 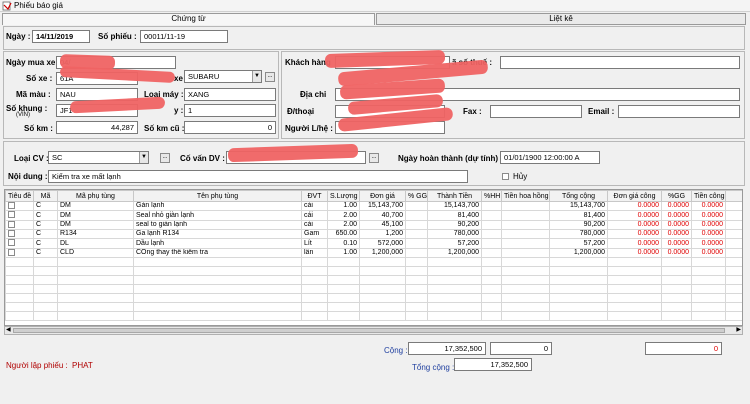 I want to click on table-cell: 1,200, so click(x=382, y=234).